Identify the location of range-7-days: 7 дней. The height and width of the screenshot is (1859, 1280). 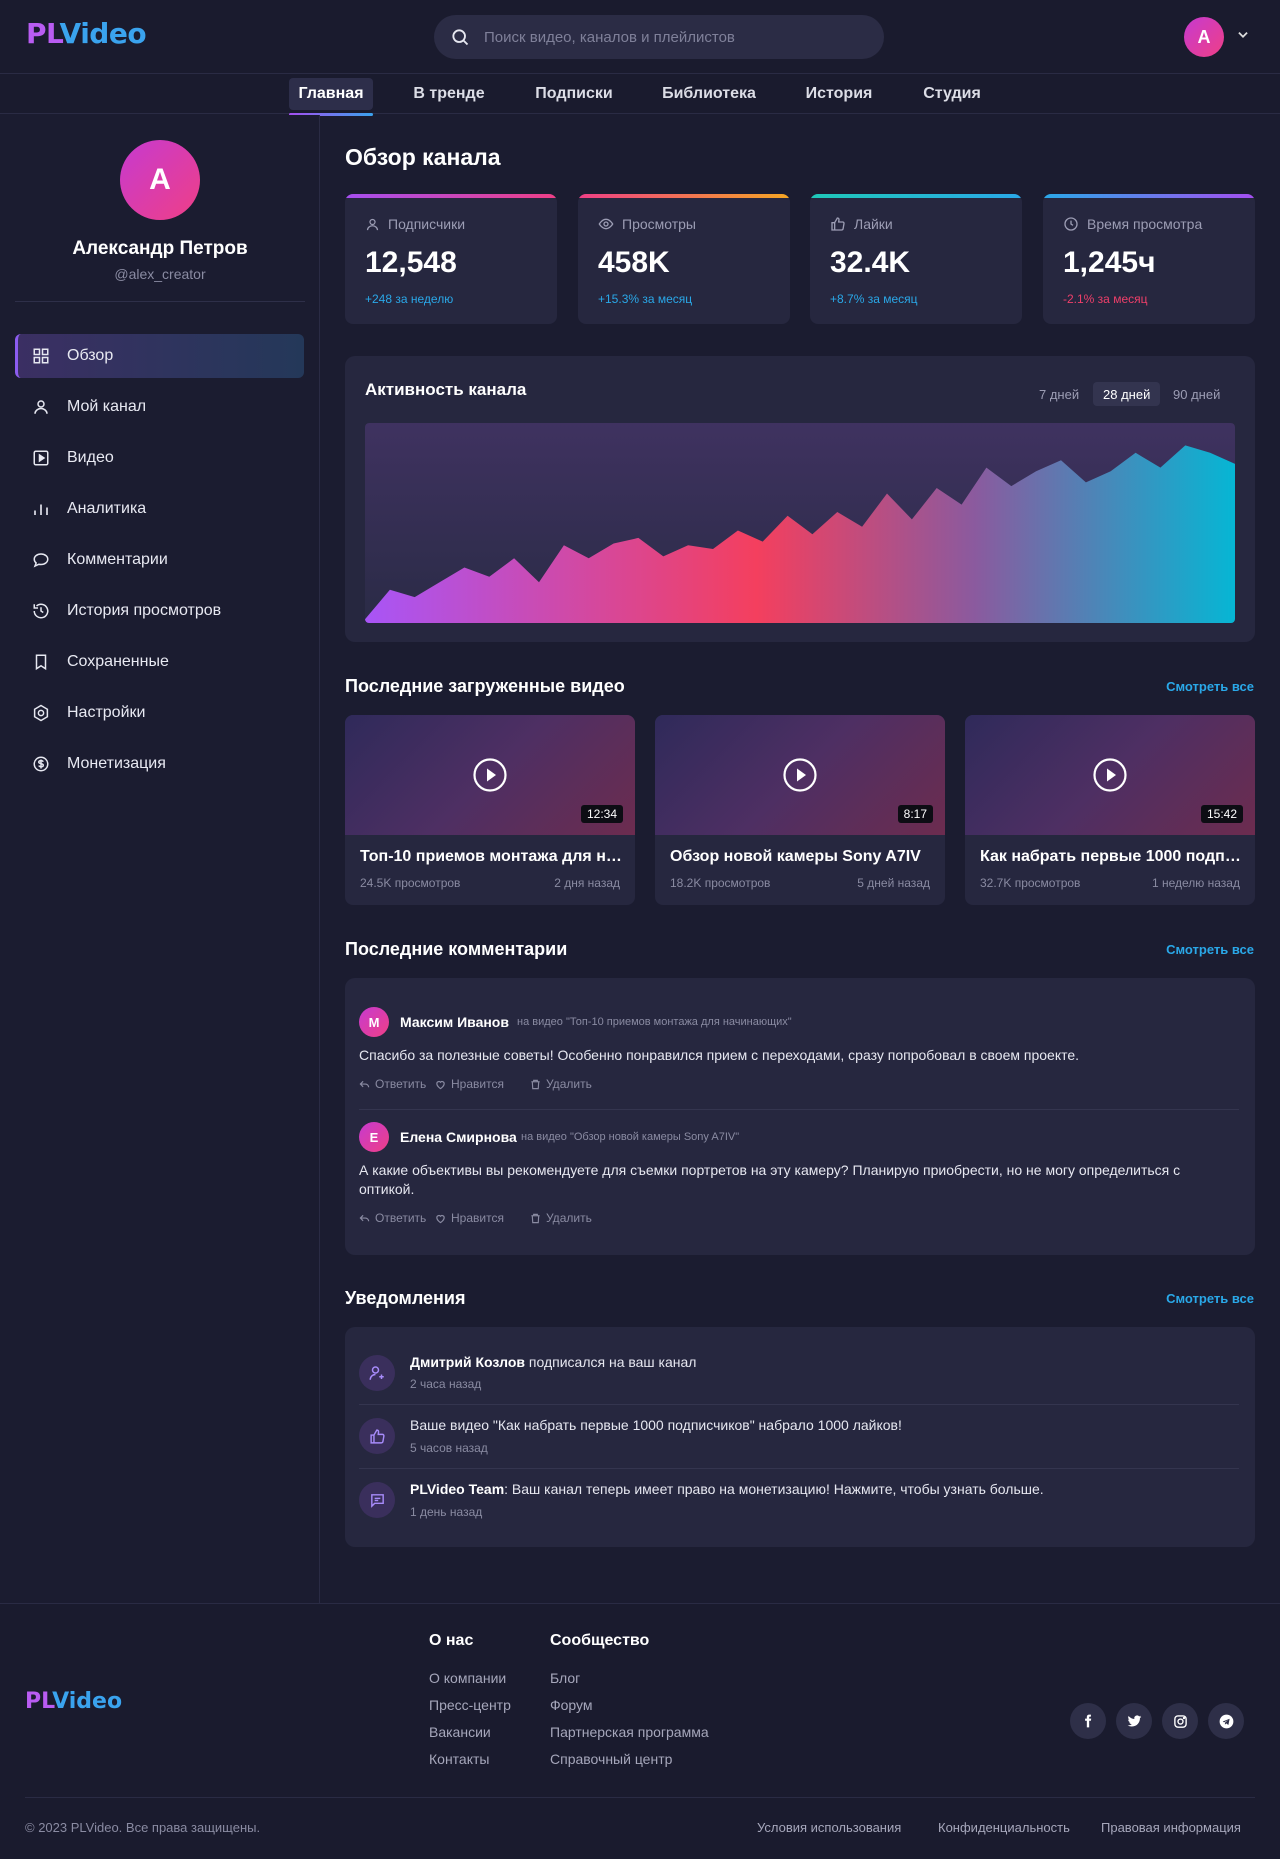
(1059, 394).